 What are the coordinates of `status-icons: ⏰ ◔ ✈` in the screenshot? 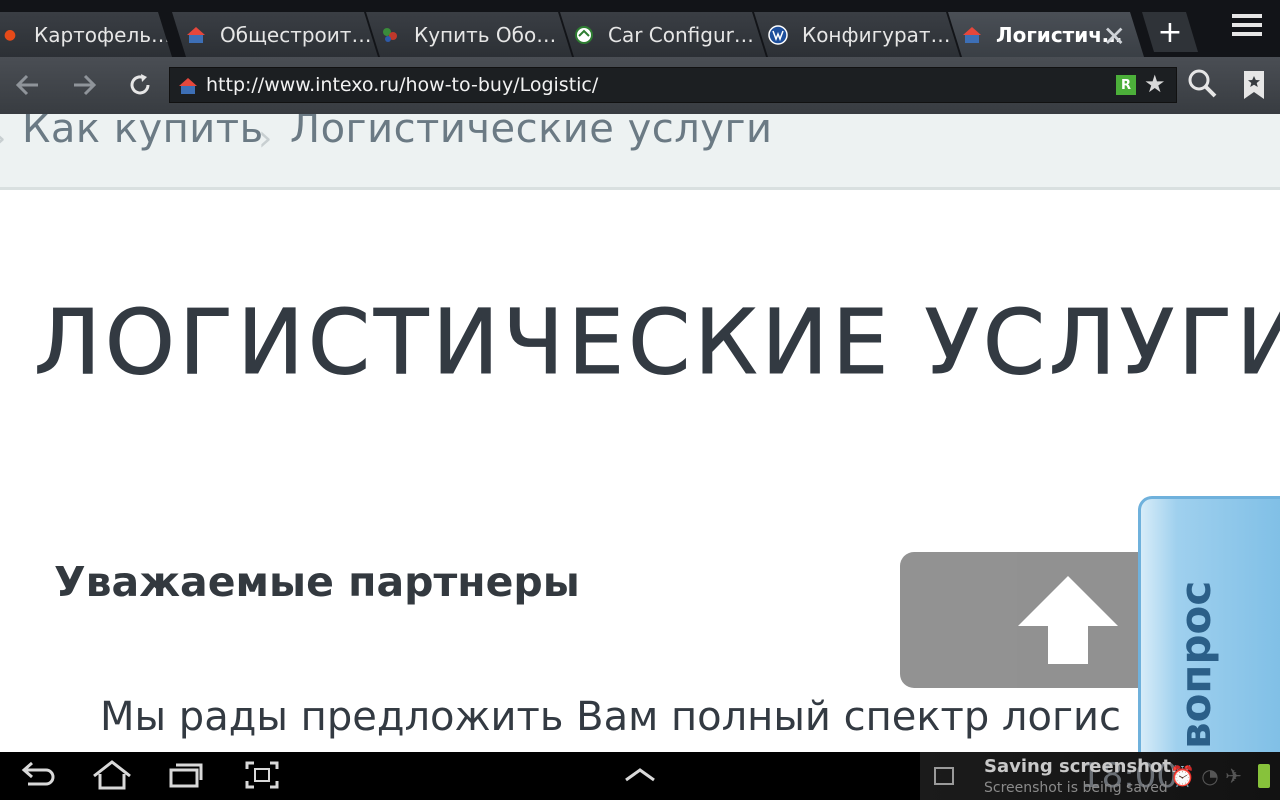 It's located at (1206, 776).